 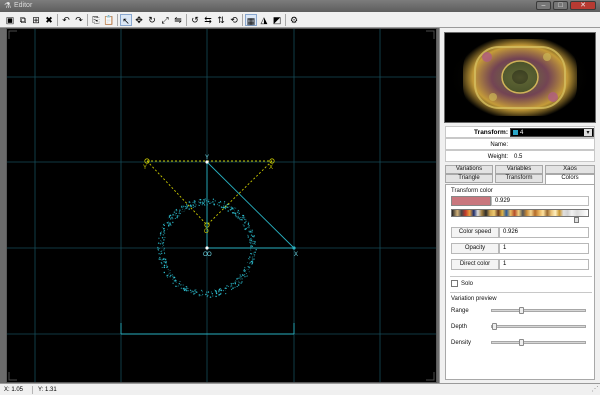 I want to click on range-slider-thumb, so click(x=521, y=310).